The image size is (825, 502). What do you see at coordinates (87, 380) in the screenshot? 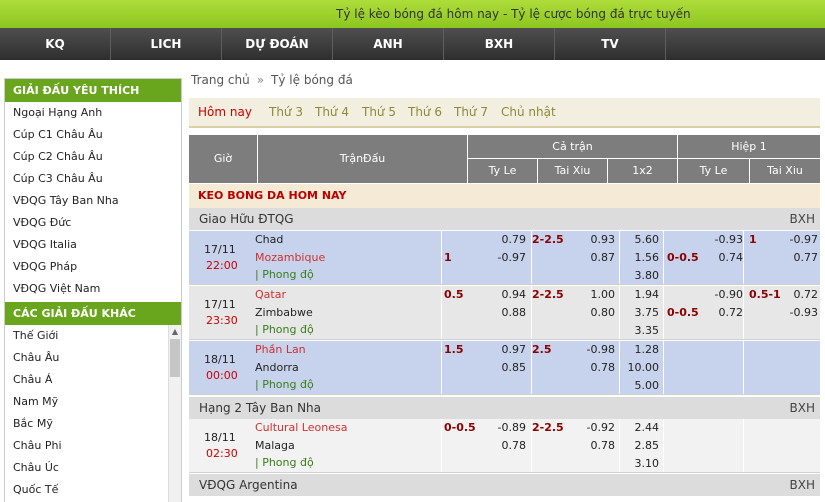
I see `sidebar-item-chau-a: Châu Á` at bounding box center [87, 380].